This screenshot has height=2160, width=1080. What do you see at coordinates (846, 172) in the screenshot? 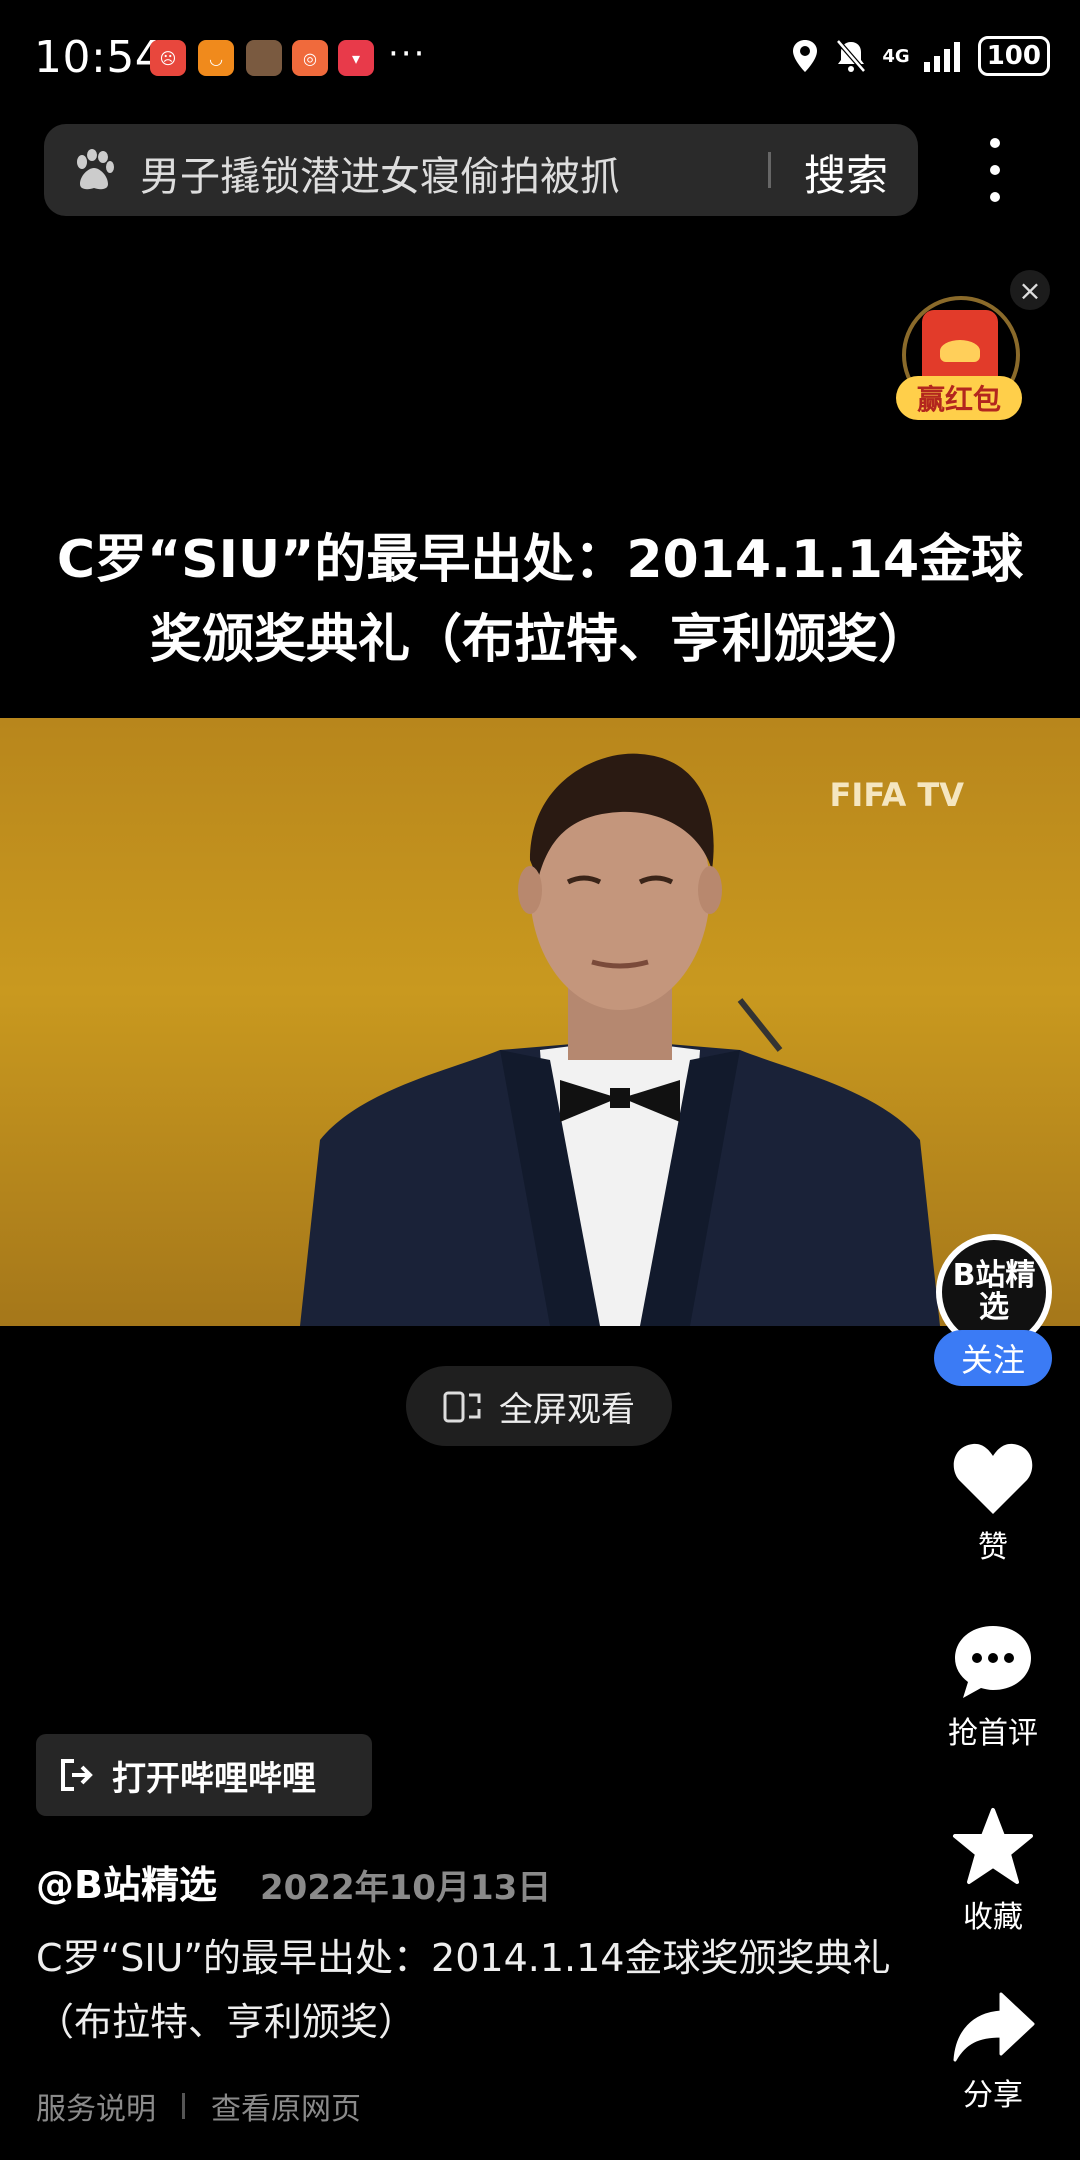
I see `search-button: 搜索` at bounding box center [846, 172].